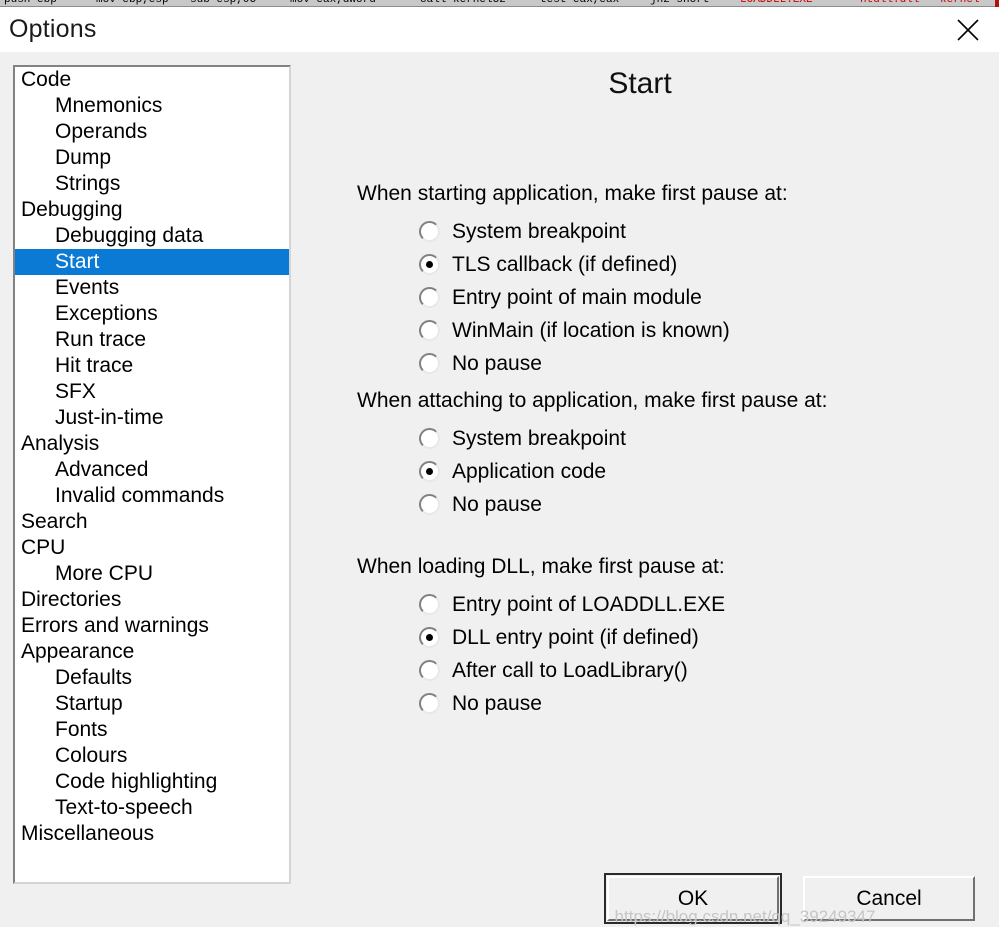  I want to click on sidebar-item-defaults: Defaults, so click(152, 678).